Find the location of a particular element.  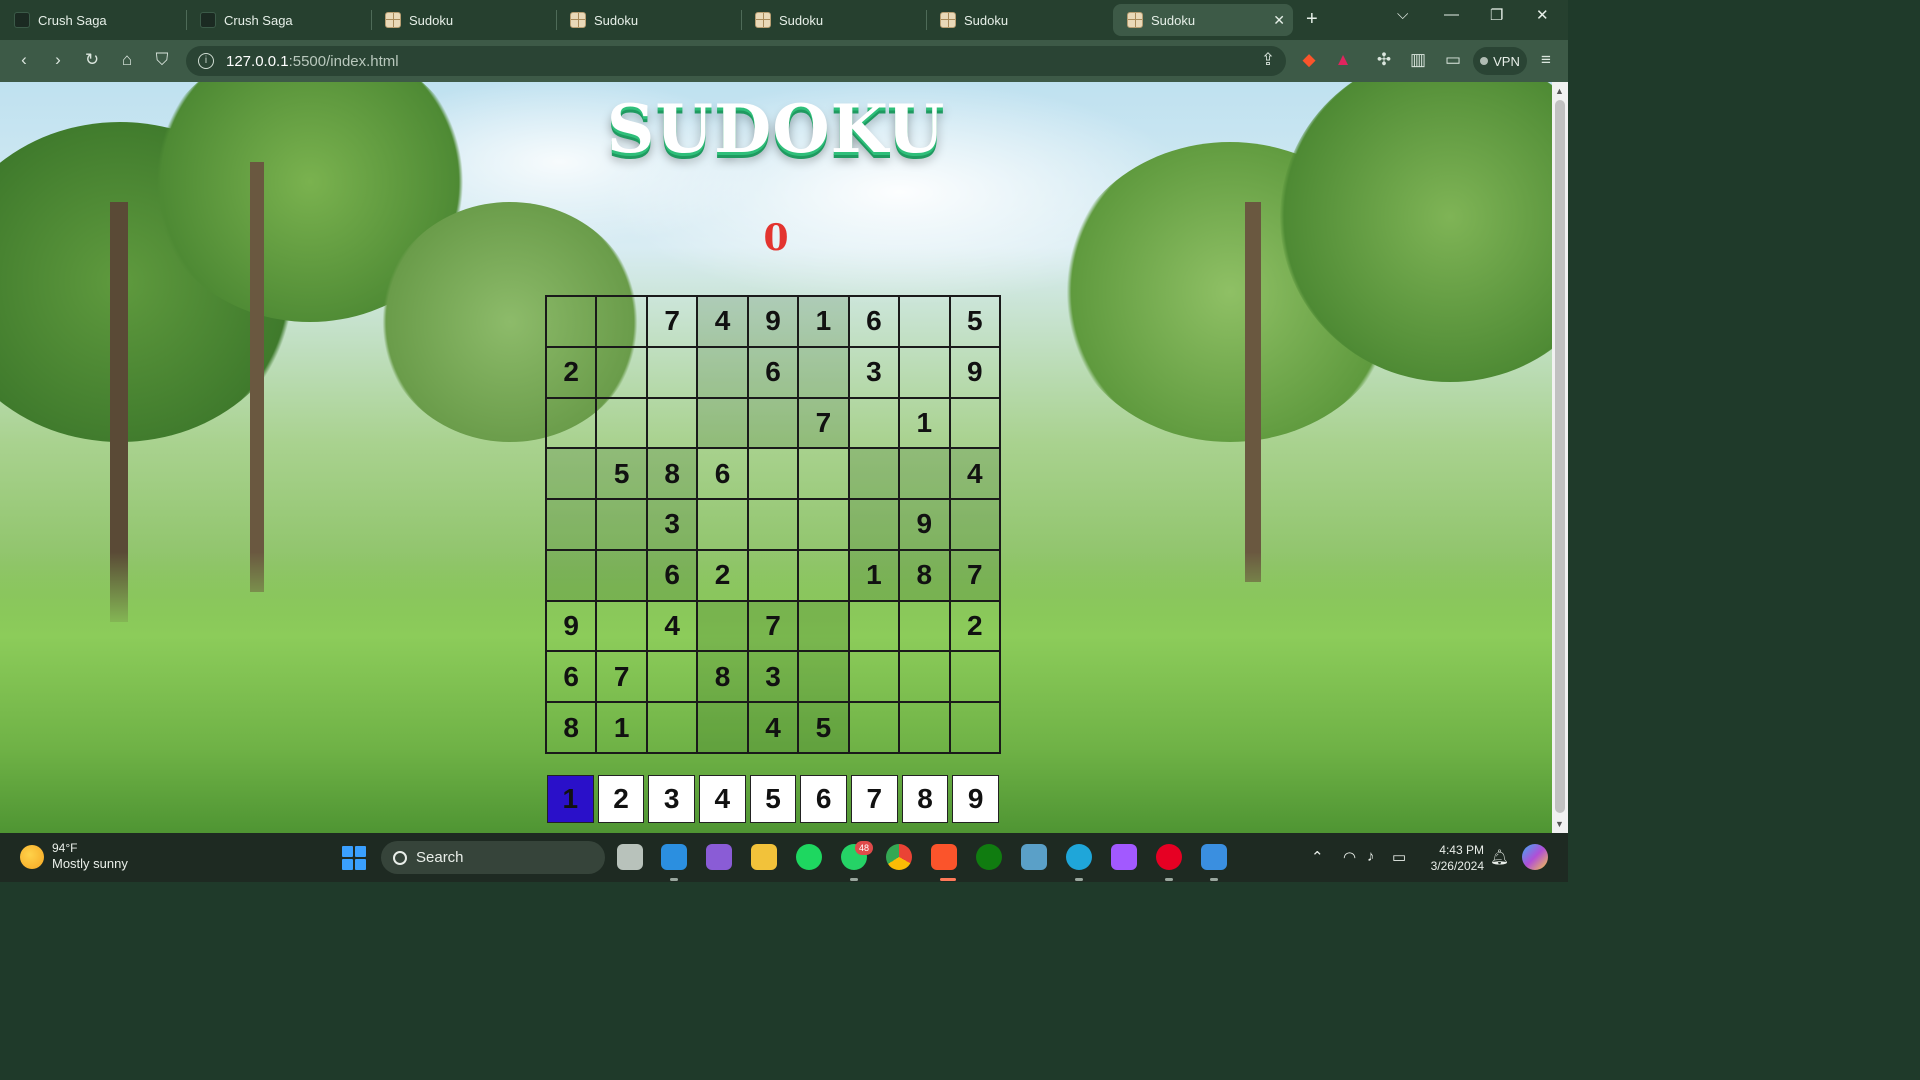

digit-button-5: 5 is located at coordinates (773, 799).